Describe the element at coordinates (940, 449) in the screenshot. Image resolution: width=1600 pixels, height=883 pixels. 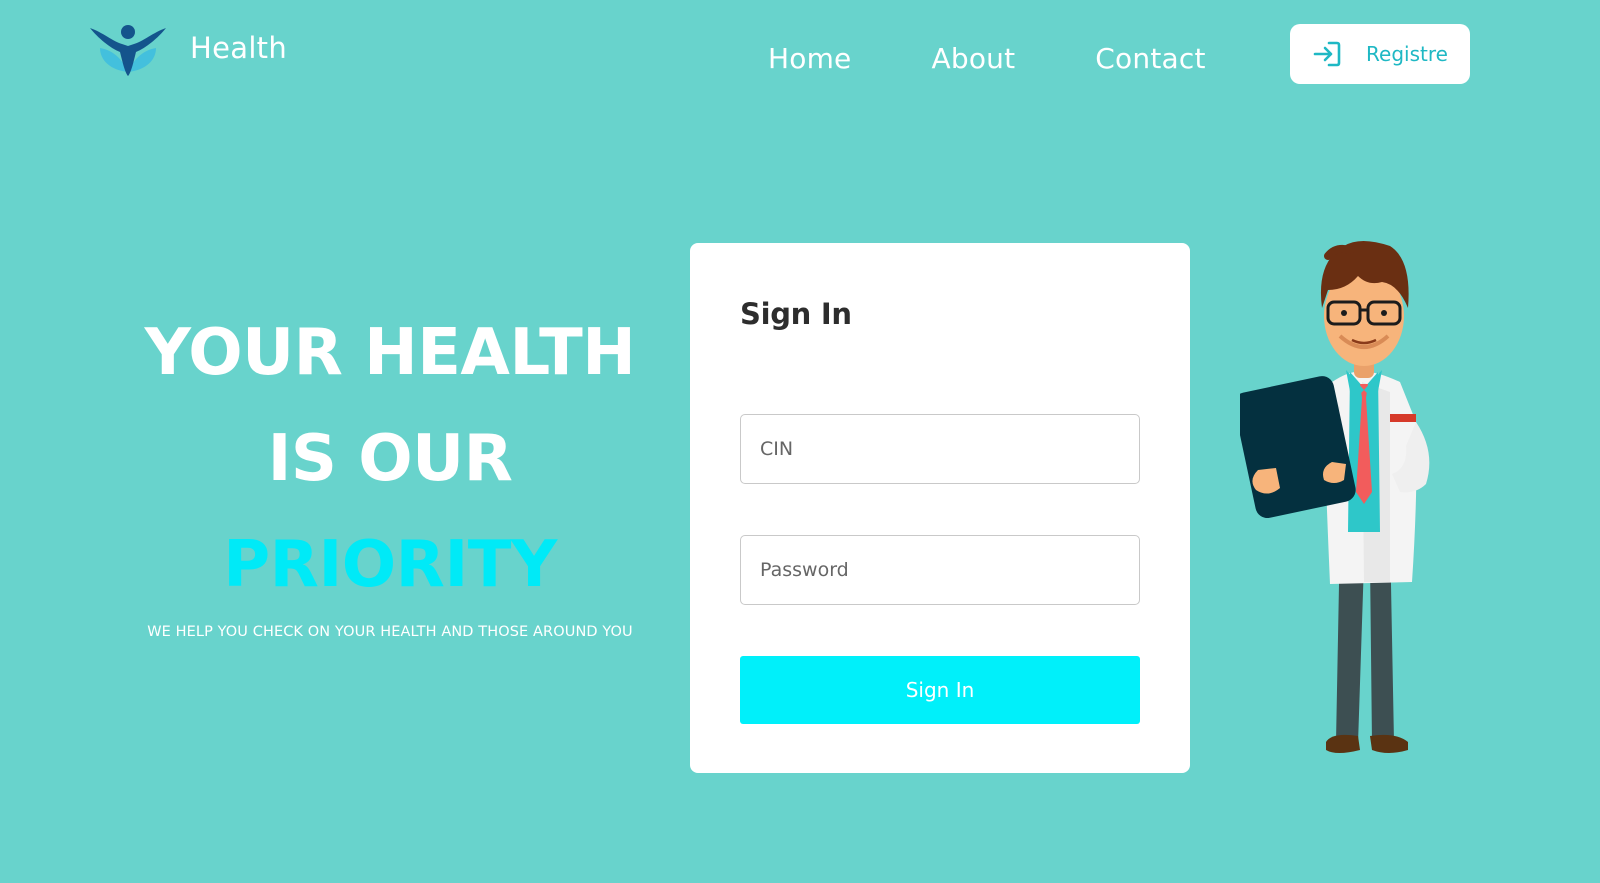
I see `cin-input` at that location.